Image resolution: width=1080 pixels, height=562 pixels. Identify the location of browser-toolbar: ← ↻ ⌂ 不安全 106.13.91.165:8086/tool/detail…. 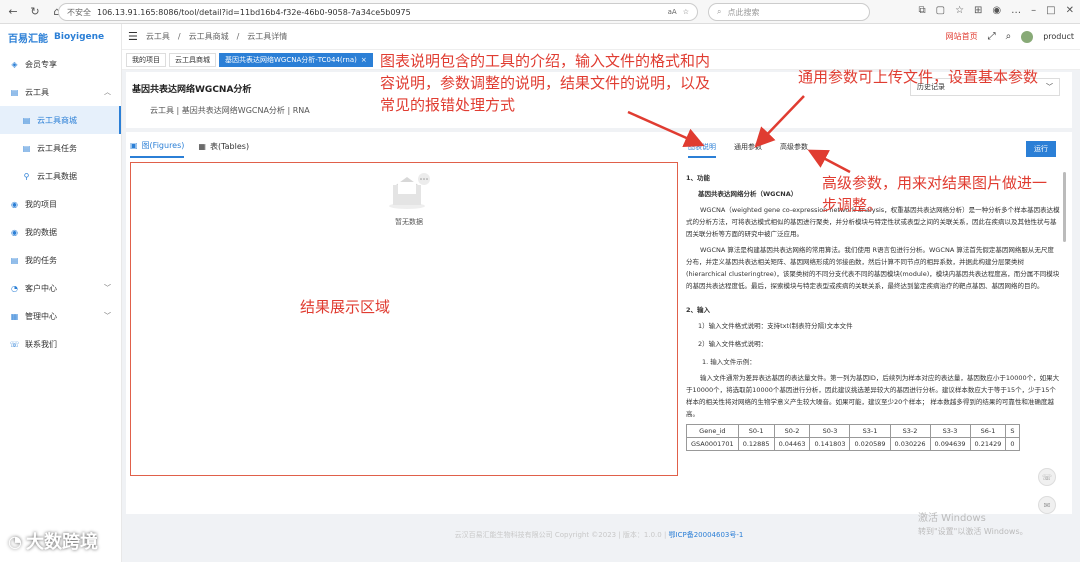
(540, 12).